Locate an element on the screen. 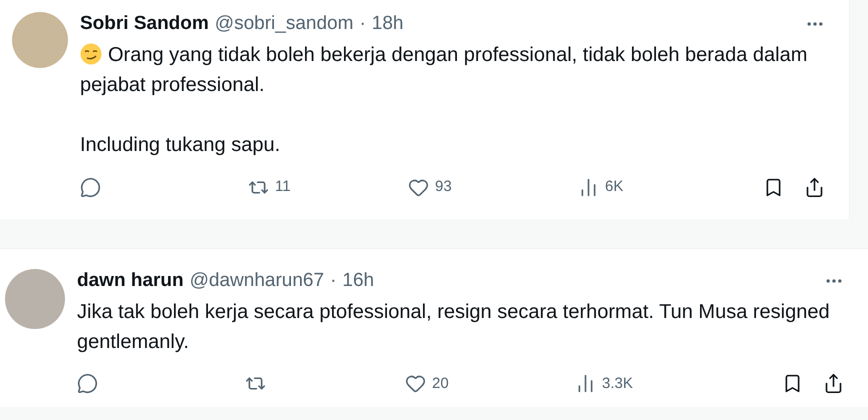  post-time: 18h is located at coordinates (388, 24).